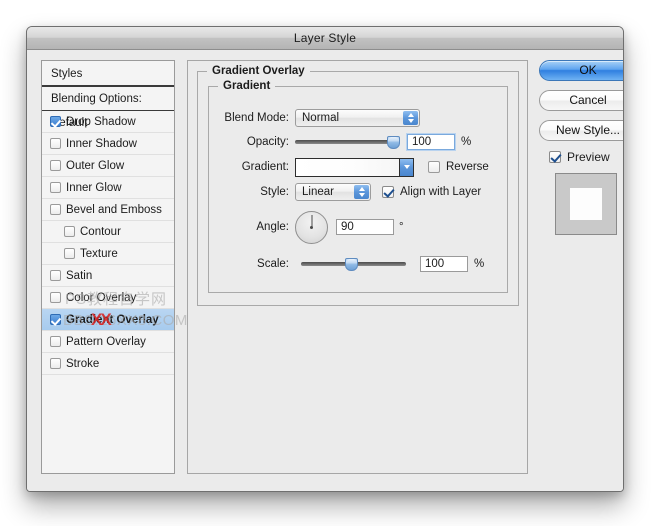 The height and width of the screenshot is (526, 662). I want to click on styles-header: Styles, so click(108, 74).